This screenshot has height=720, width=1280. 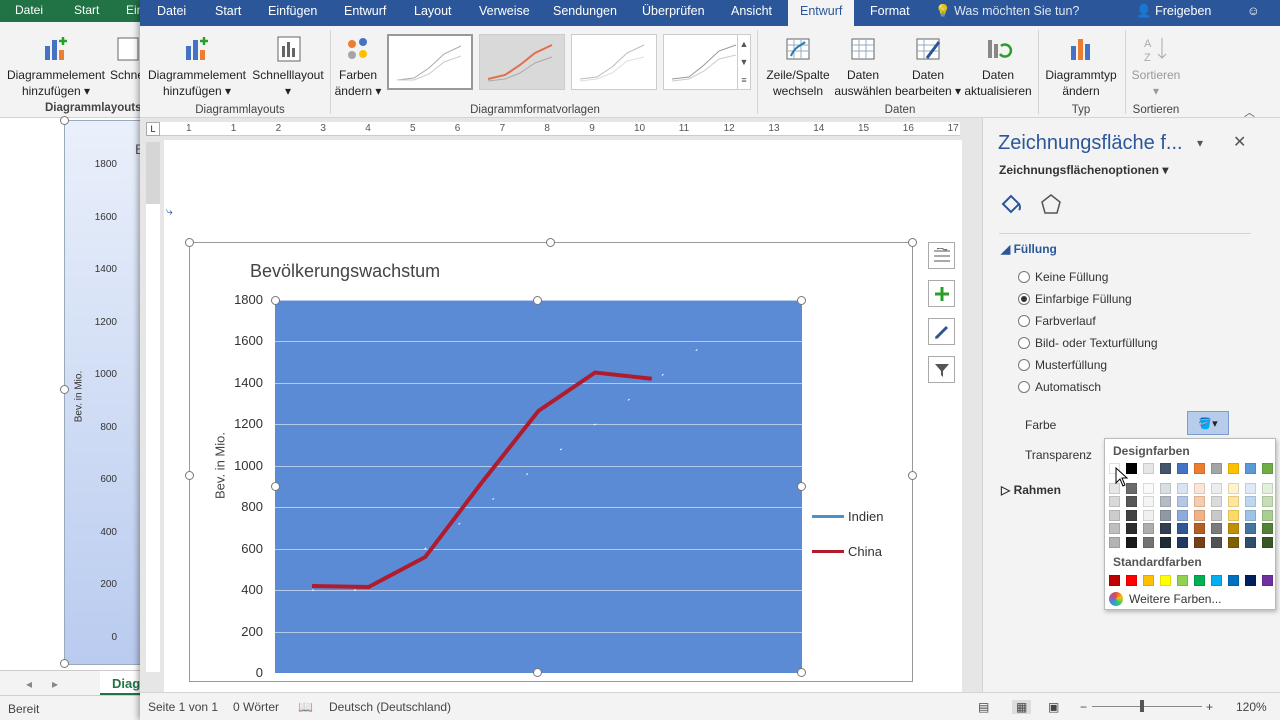 I want to click on zoom-out-icon: −, so click(x=1083, y=707).